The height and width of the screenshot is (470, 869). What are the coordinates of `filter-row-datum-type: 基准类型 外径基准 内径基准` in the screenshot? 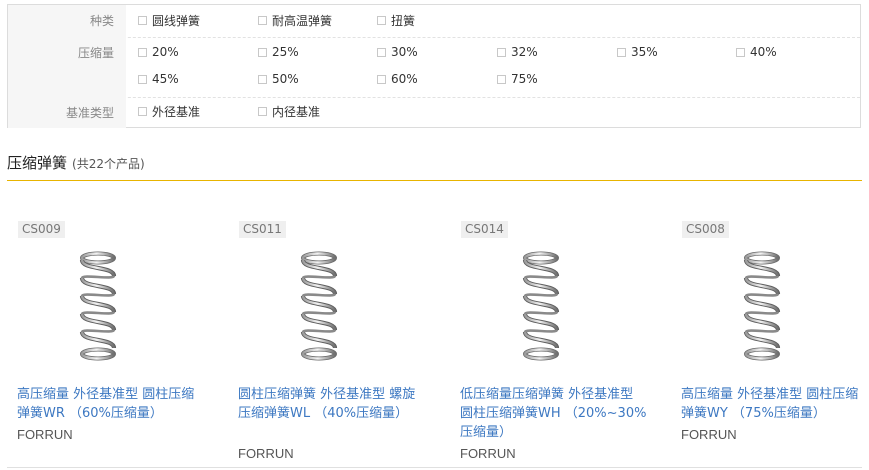 It's located at (434, 112).